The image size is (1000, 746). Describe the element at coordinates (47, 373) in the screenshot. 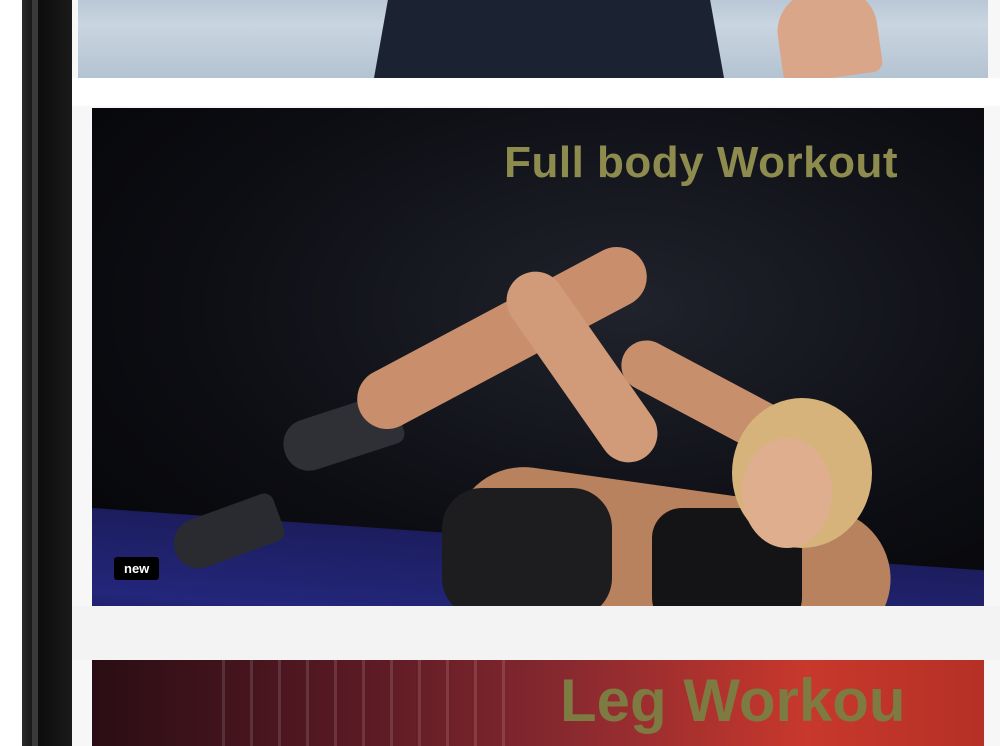

I see `device-frame-edge` at that location.